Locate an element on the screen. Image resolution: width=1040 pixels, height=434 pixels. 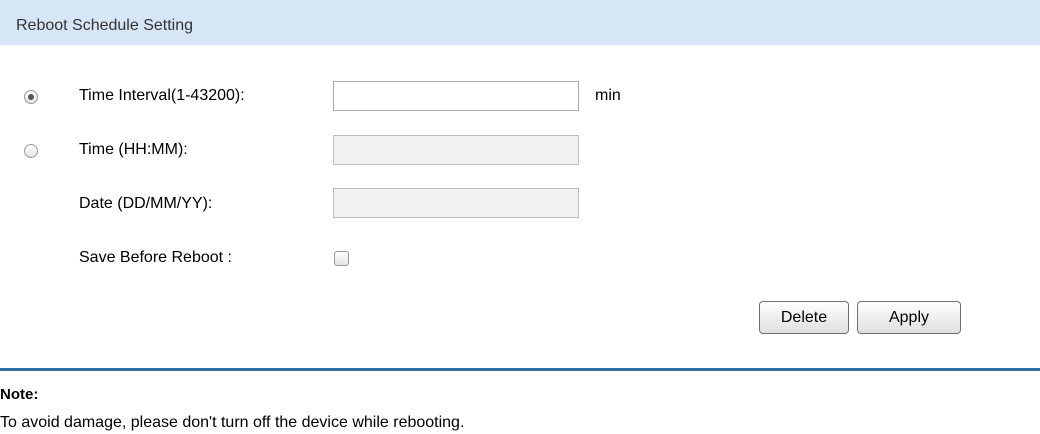
apply-button: Apply is located at coordinates (909, 317).